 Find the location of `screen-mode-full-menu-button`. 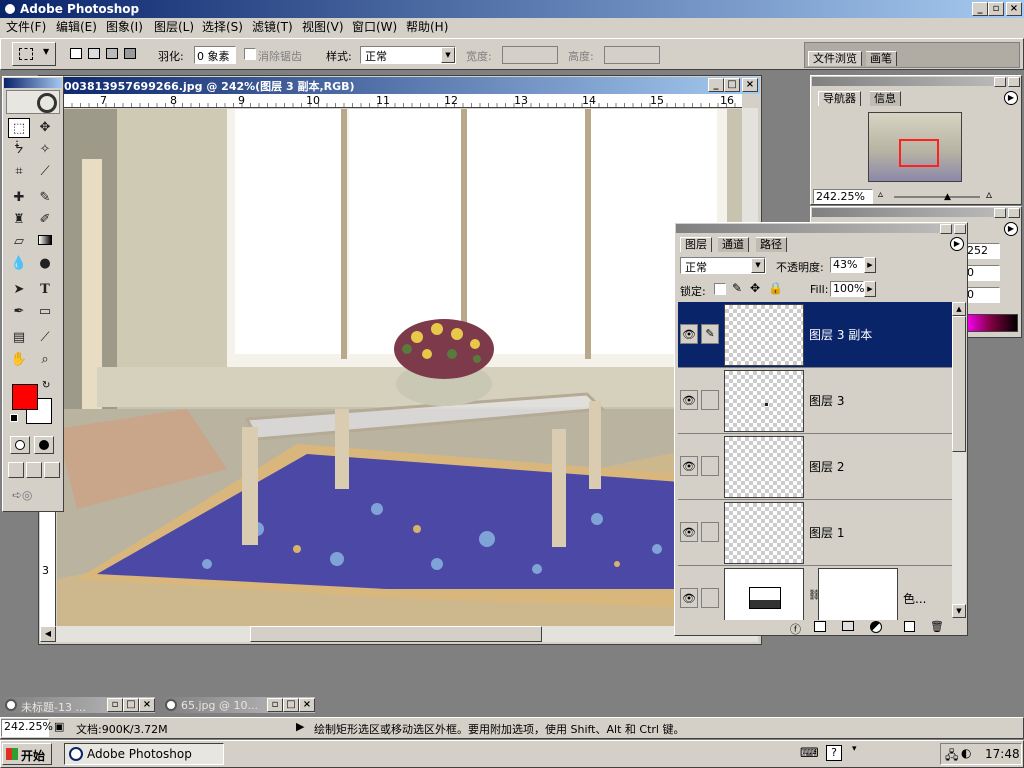

screen-mode-full-menu-button is located at coordinates (34, 470).